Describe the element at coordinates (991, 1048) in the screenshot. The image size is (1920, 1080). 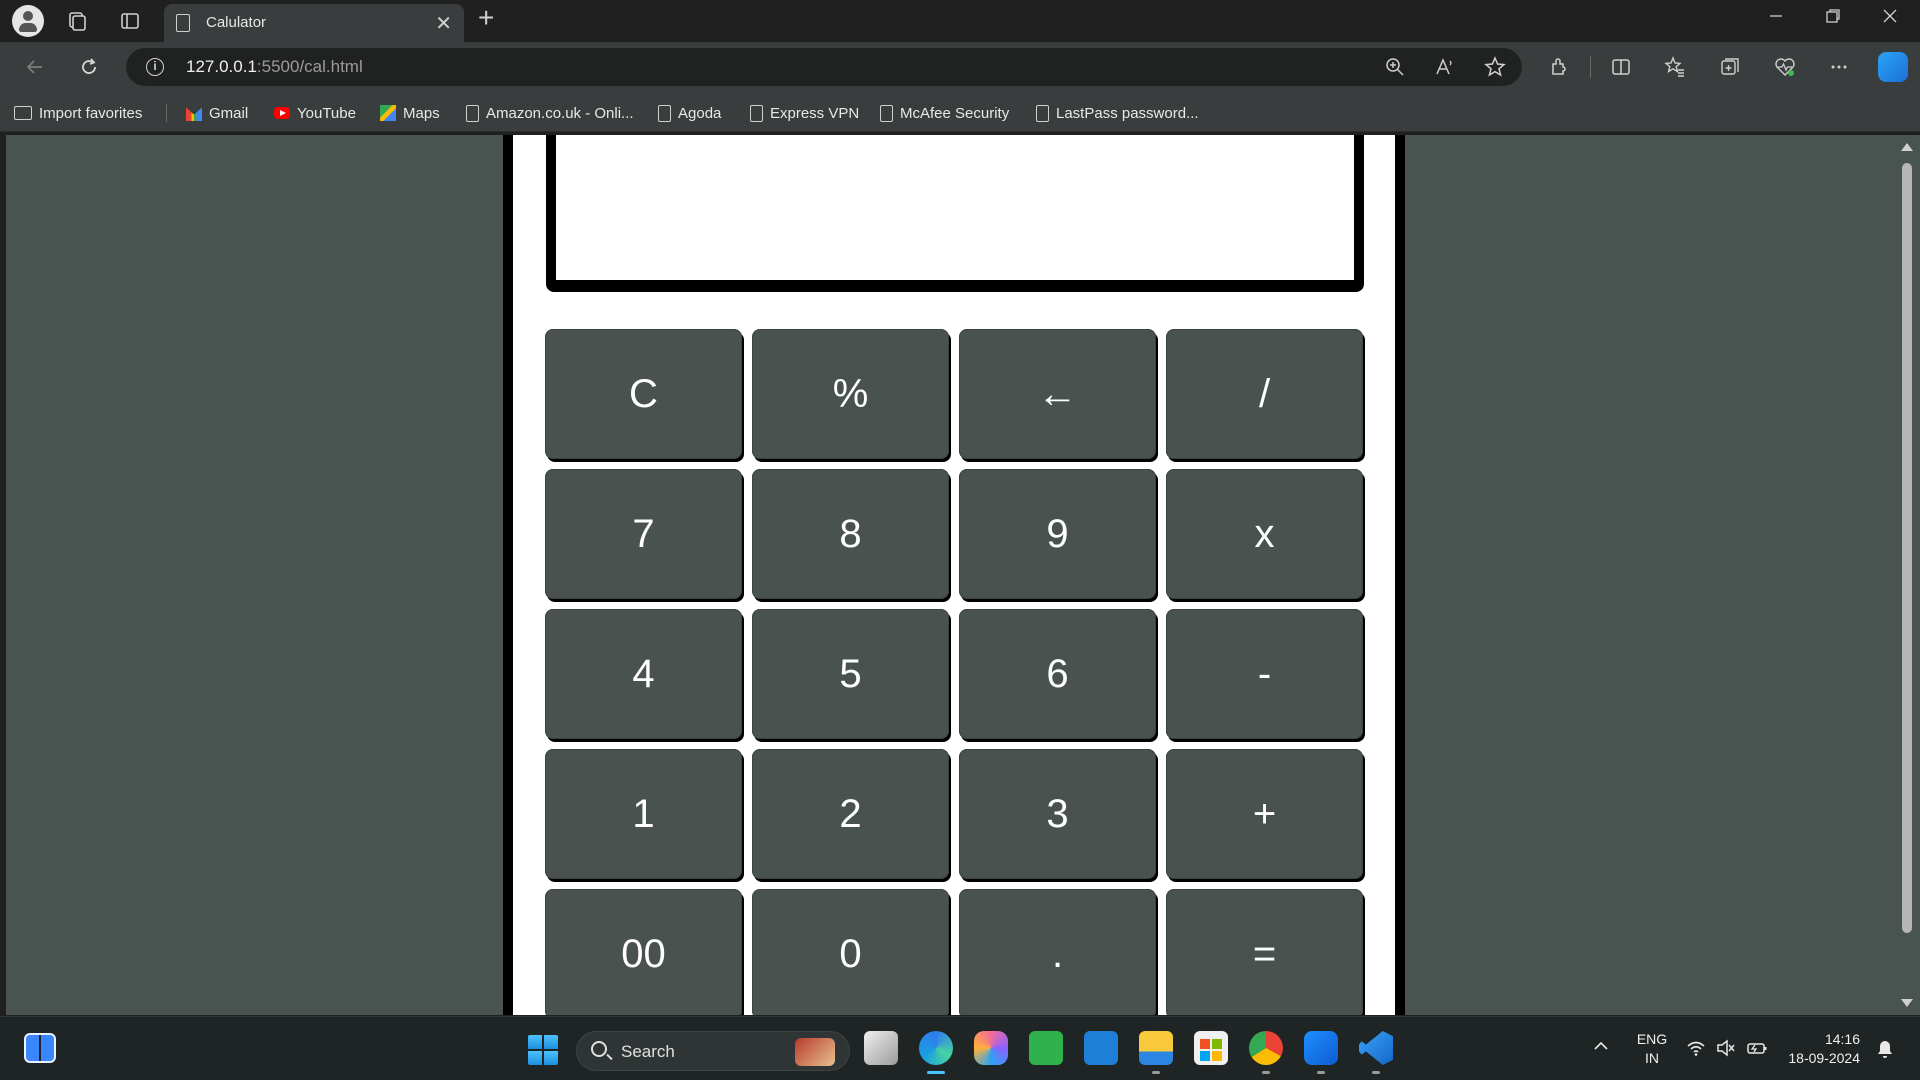
I see `copilot-app-icon` at that location.